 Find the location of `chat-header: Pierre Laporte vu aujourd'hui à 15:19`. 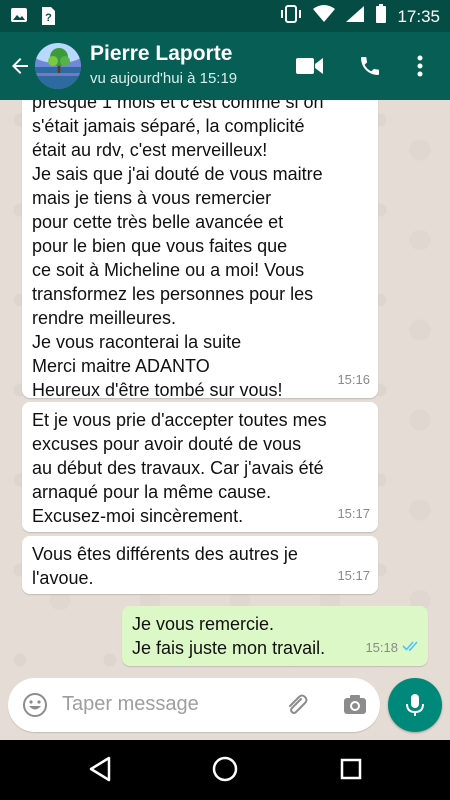

chat-header: Pierre Laporte vu aujourd'hui à 15:19 is located at coordinates (225, 66).